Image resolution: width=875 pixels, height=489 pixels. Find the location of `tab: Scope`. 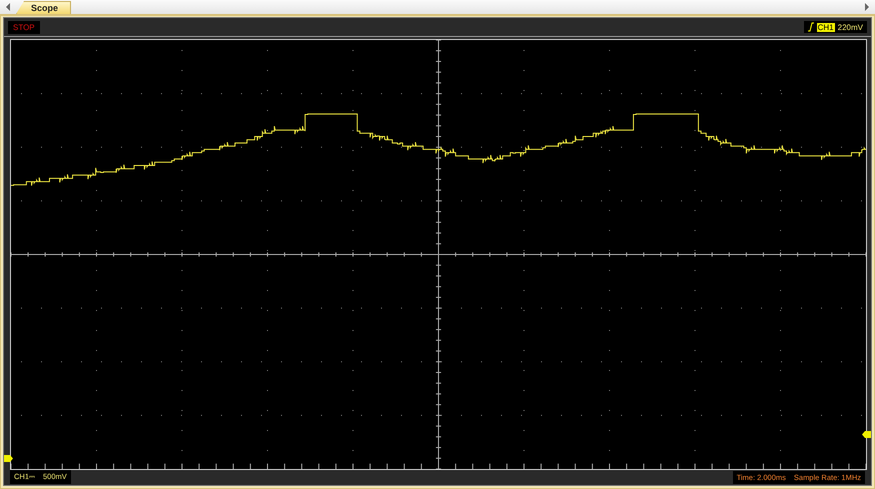

tab: Scope is located at coordinates (44, 7).